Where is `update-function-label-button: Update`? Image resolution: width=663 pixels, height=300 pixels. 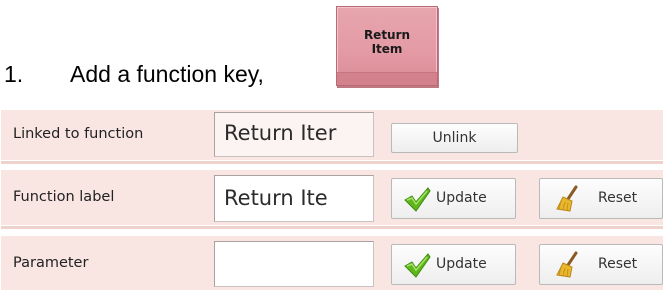 update-function-label-button: Update is located at coordinates (453, 198).